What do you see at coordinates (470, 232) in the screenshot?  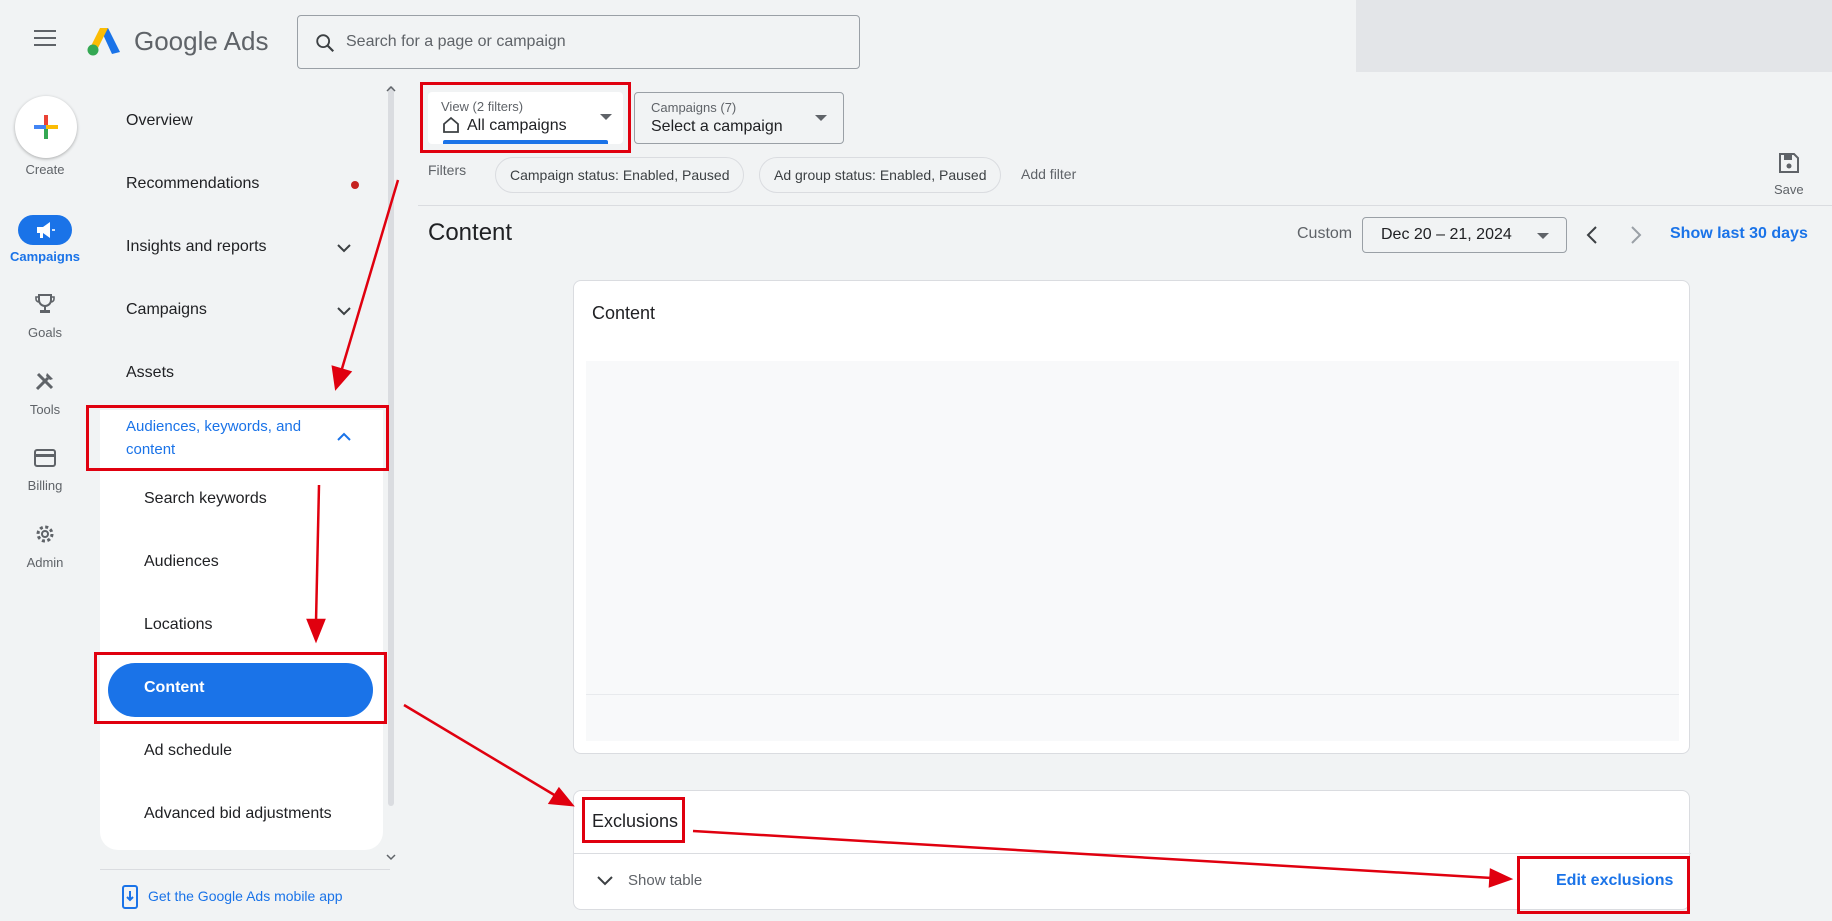 I see `page-title: Content` at bounding box center [470, 232].